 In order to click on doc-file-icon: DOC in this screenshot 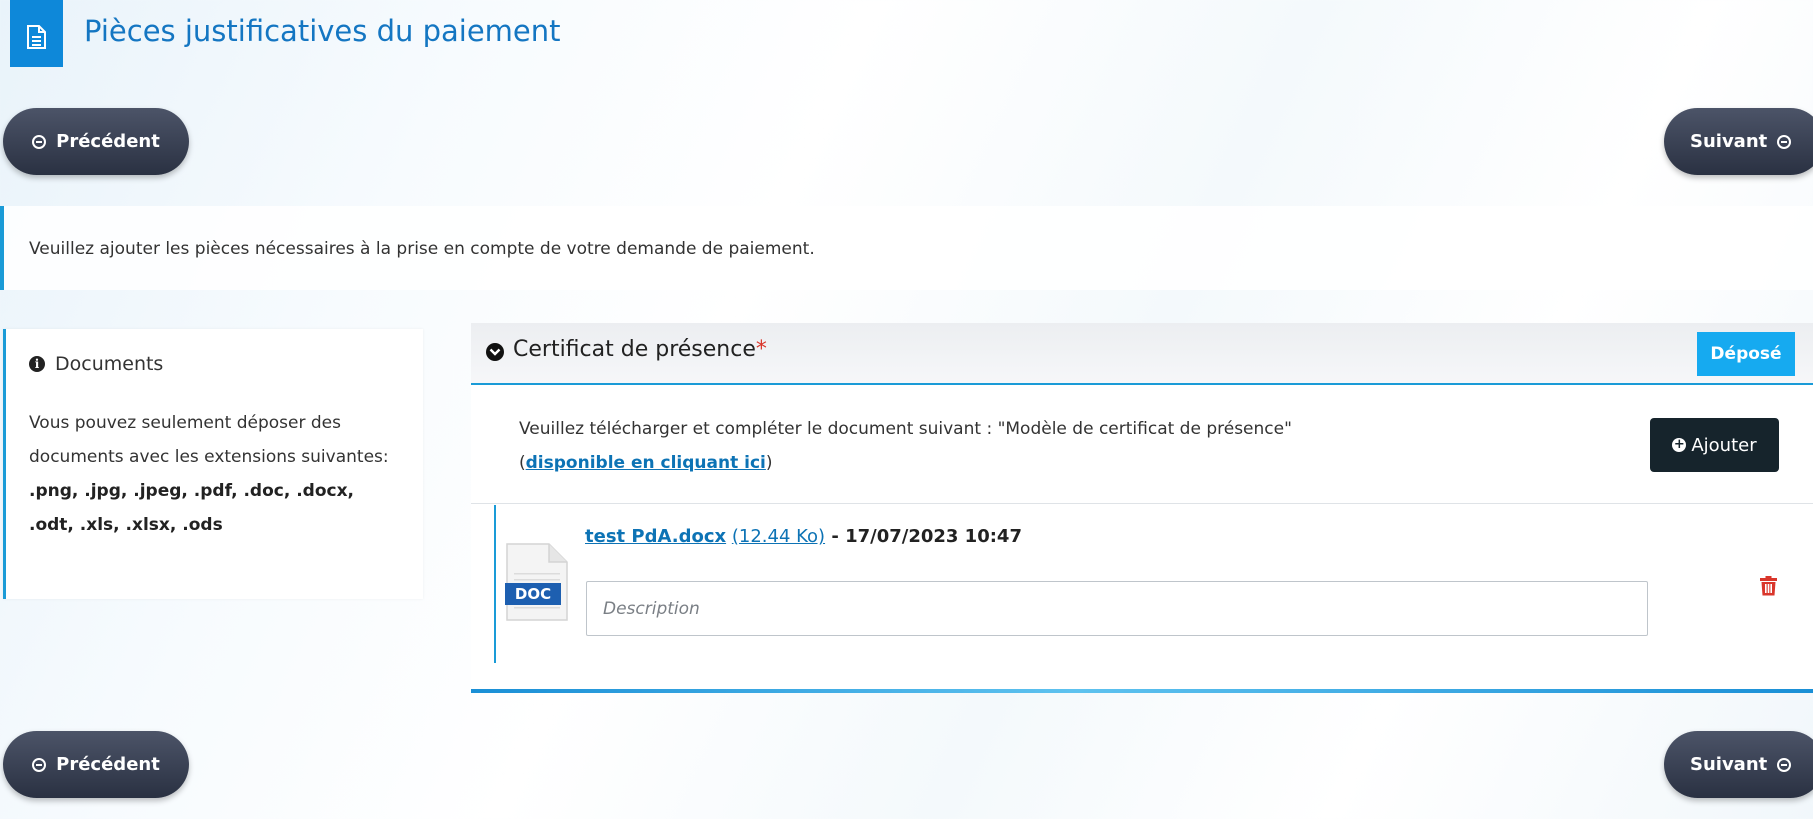, I will do `click(536, 582)`.